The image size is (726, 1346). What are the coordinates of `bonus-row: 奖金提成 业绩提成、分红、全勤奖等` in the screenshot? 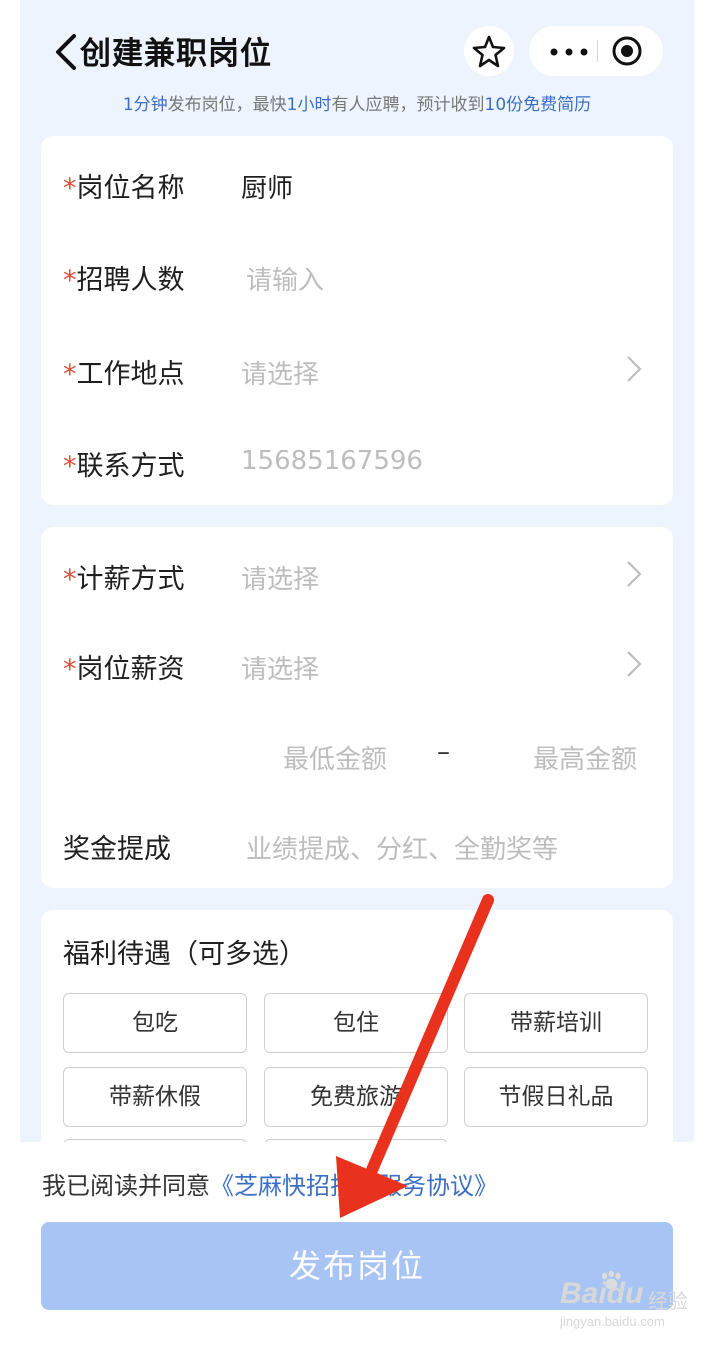 It's located at (357, 843).